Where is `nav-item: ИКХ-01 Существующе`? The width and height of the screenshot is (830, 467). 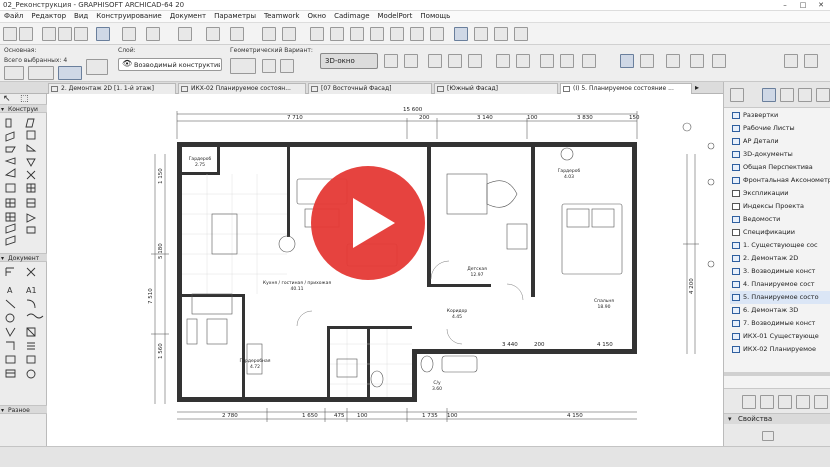 nav-item: ИКХ-01 Существующе is located at coordinates (780, 336).